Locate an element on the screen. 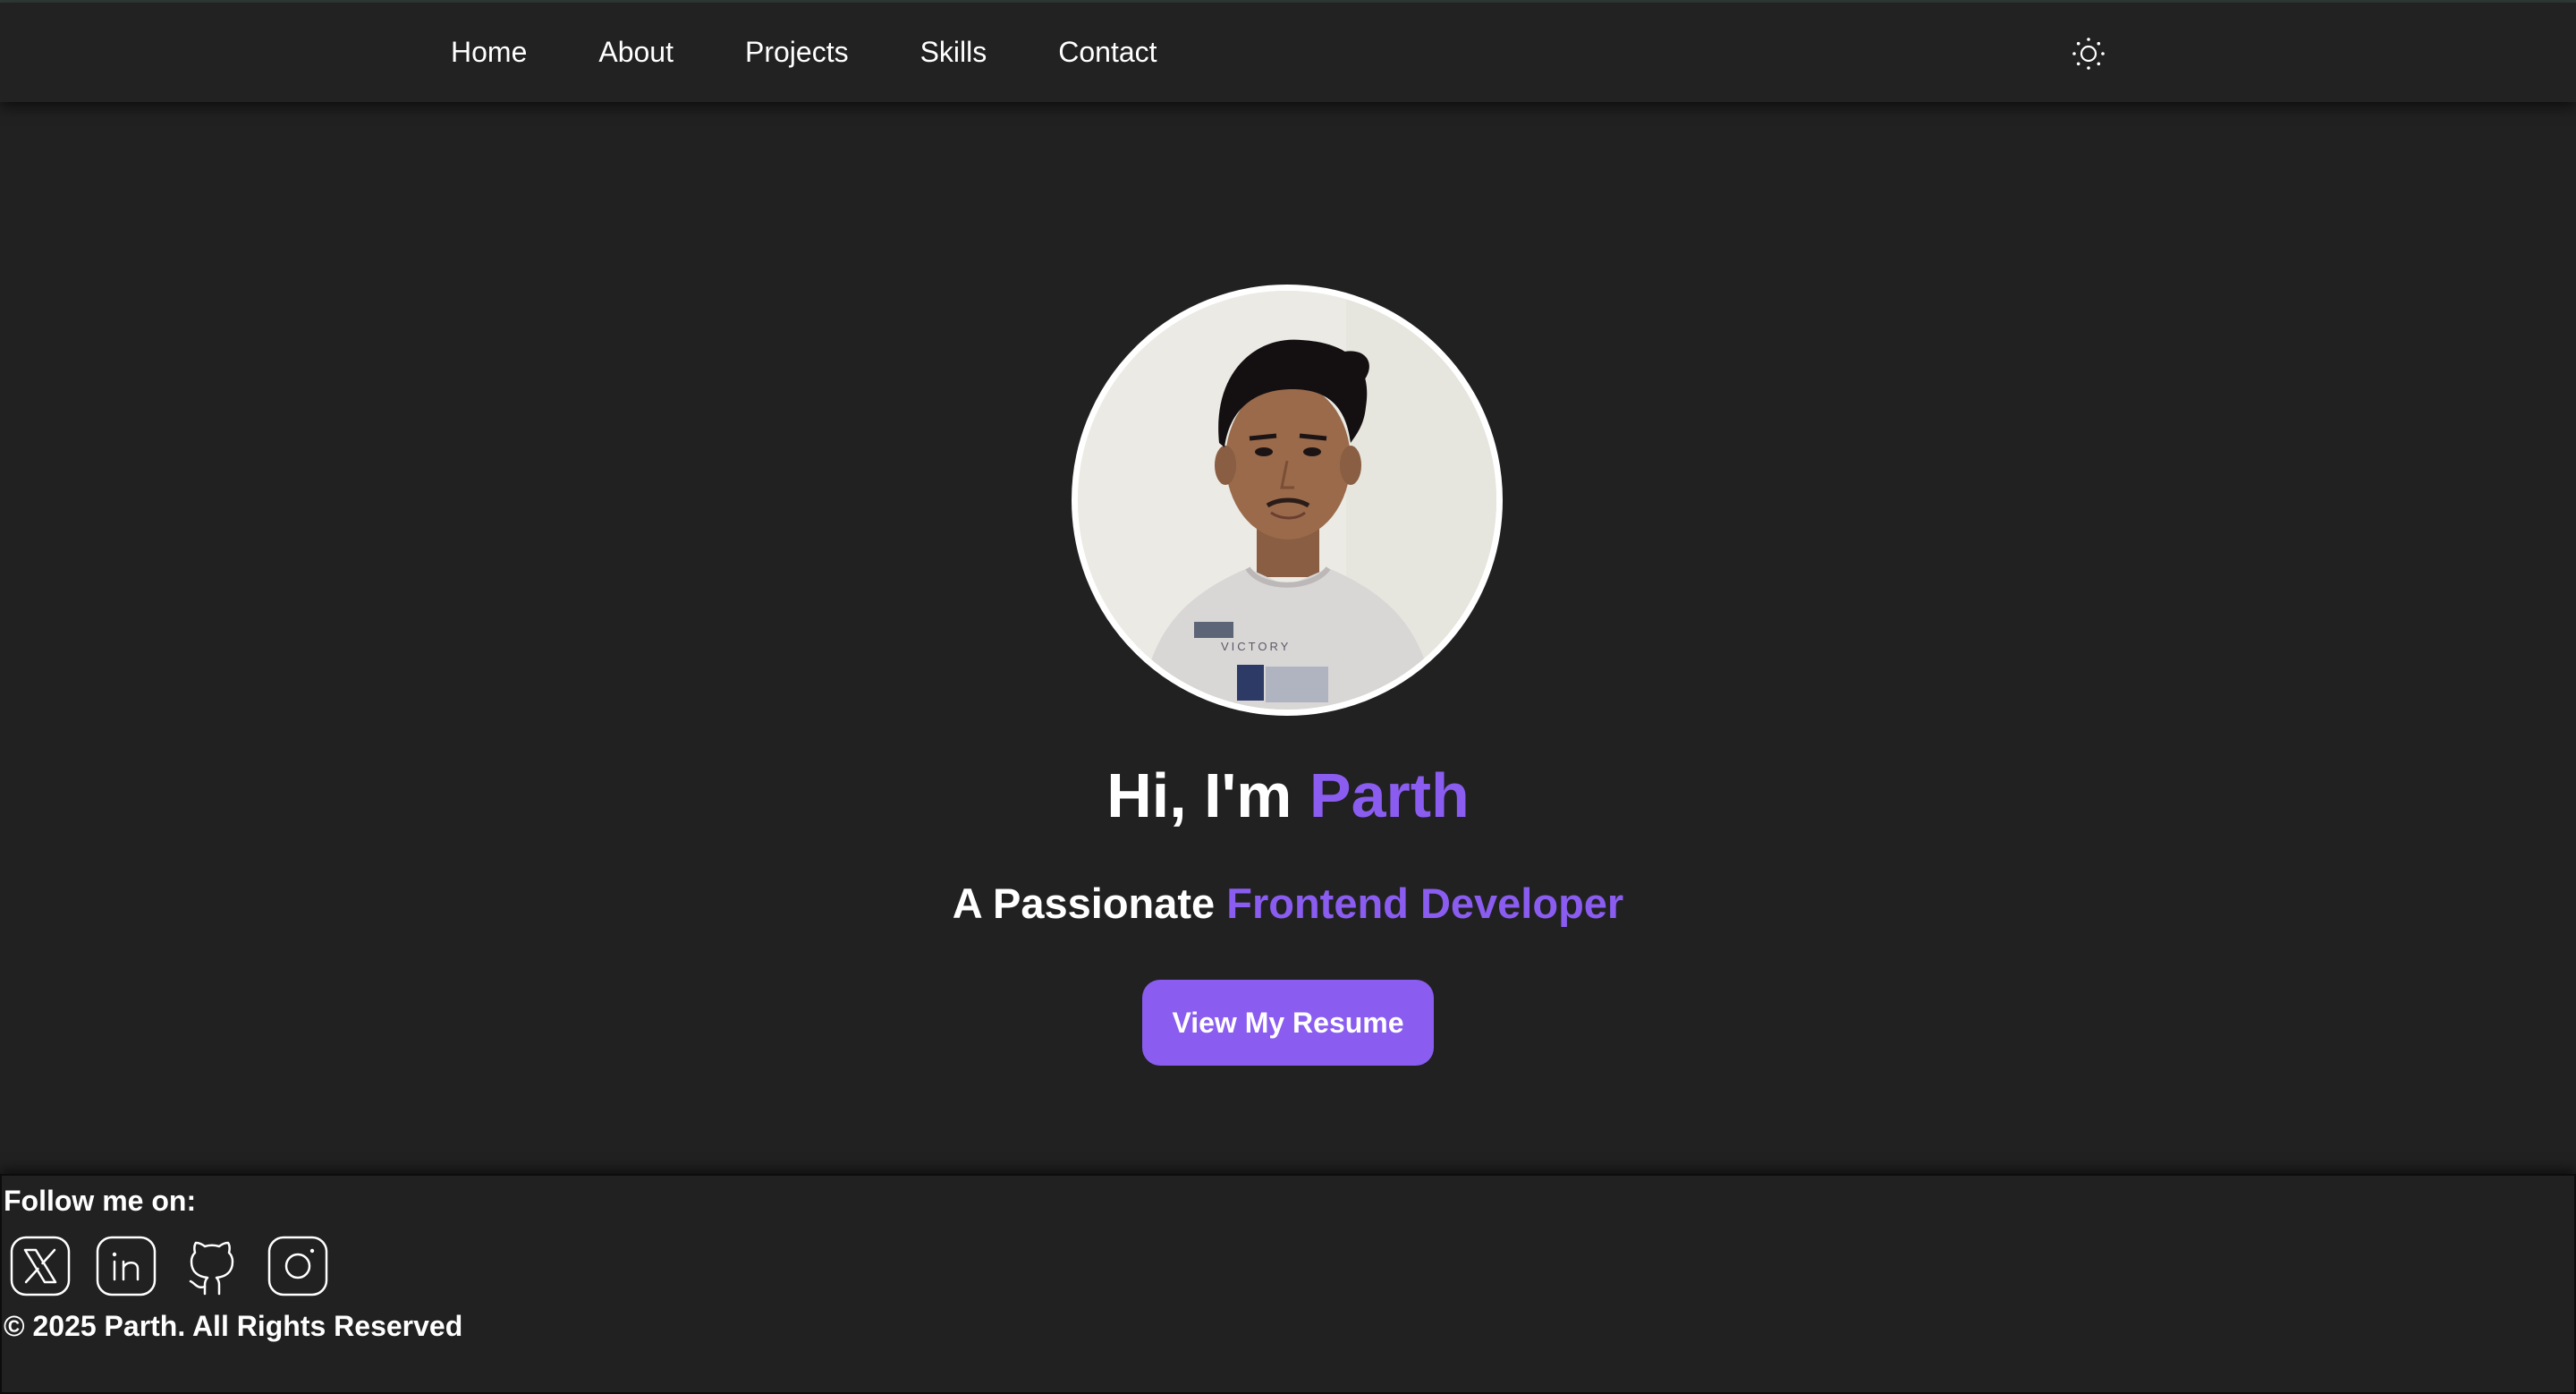 The image size is (2576, 1394). profile-avatar: VICTORY is located at coordinates (1287, 500).